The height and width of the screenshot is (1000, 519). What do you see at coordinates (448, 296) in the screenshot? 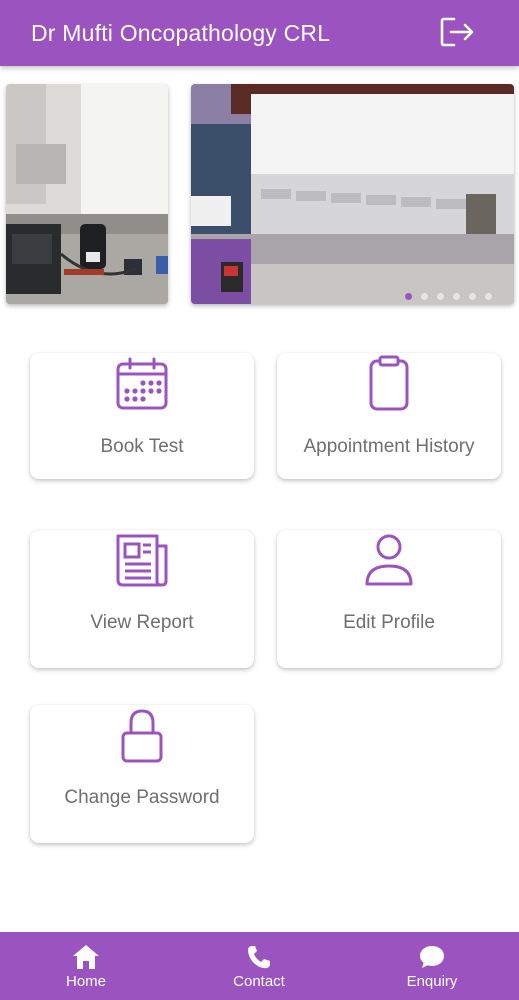
I see `carousel-indicator` at bounding box center [448, 296].